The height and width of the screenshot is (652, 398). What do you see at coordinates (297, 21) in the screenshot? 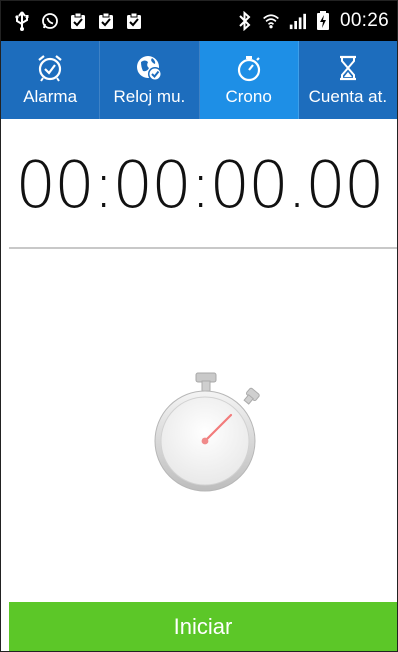
I see `signal-icon` at bounding box center [297, 21].